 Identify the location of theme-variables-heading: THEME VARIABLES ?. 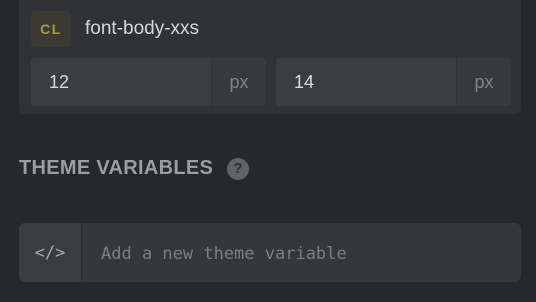
(134, 168).